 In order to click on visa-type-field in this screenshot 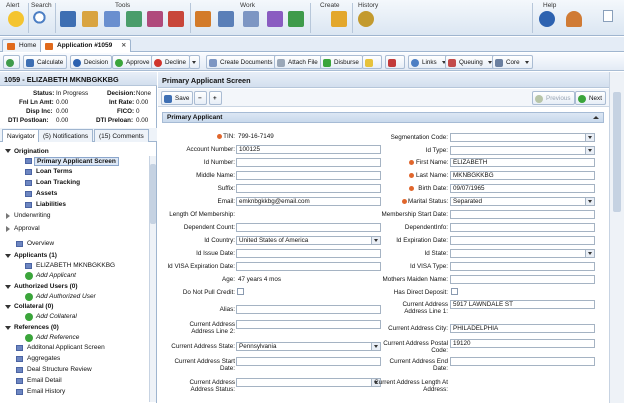, I will do `click(522, 266)`.